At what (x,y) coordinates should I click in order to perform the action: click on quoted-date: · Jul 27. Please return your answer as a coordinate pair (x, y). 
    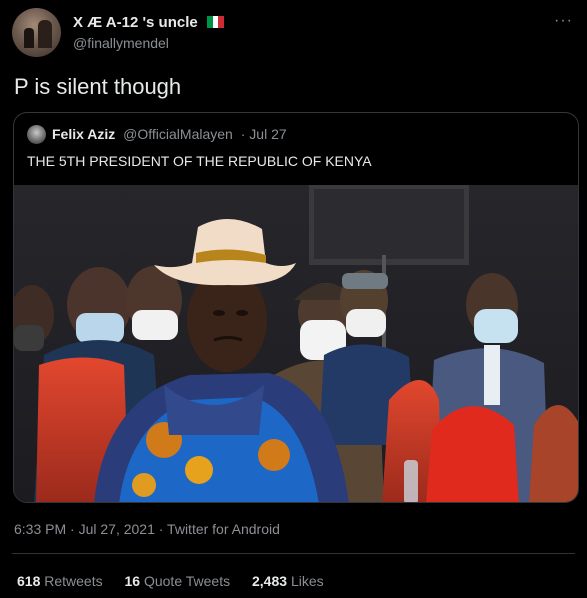
    Looking at the image, I should click on (263, 134).